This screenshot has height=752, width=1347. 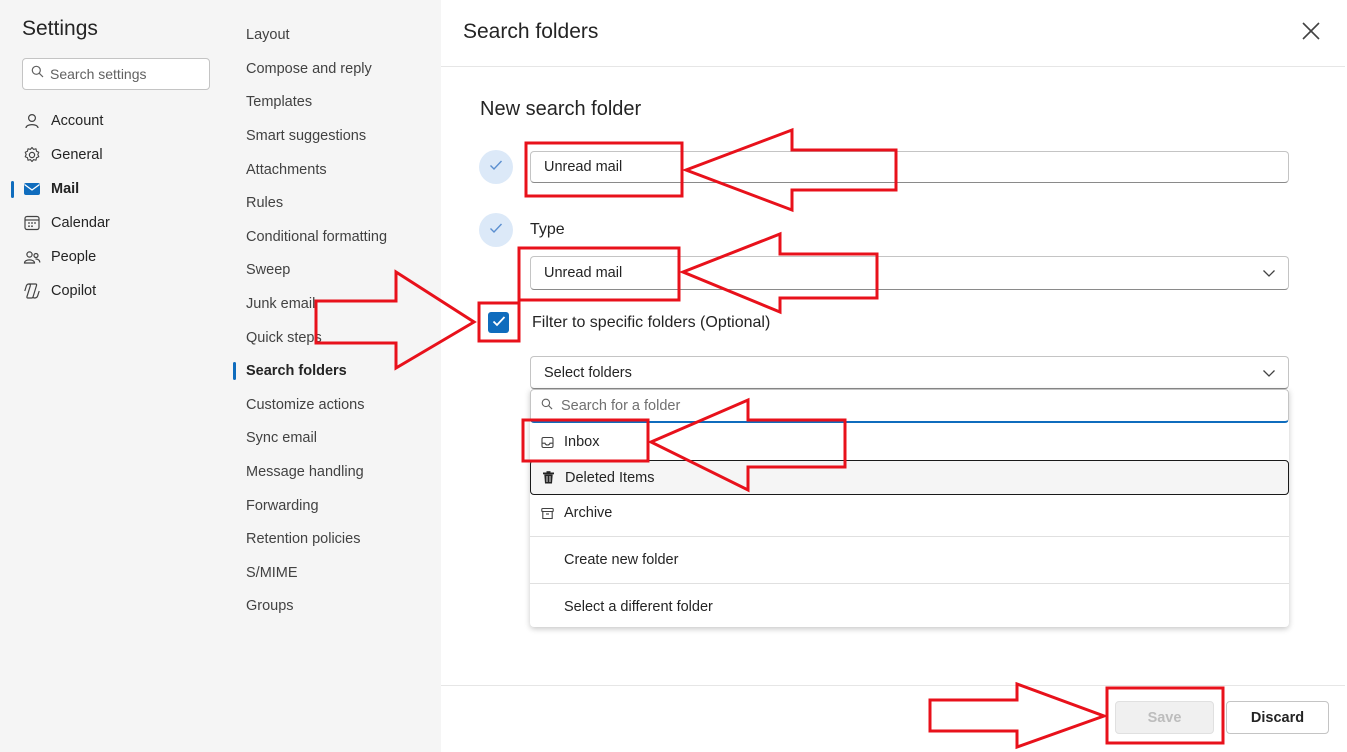 What do you see at coordinates (316, 237) in the screenshot?
I see `subnav-item-conditional-formatting: Conditional formatting` at bounding box center [316, 237].